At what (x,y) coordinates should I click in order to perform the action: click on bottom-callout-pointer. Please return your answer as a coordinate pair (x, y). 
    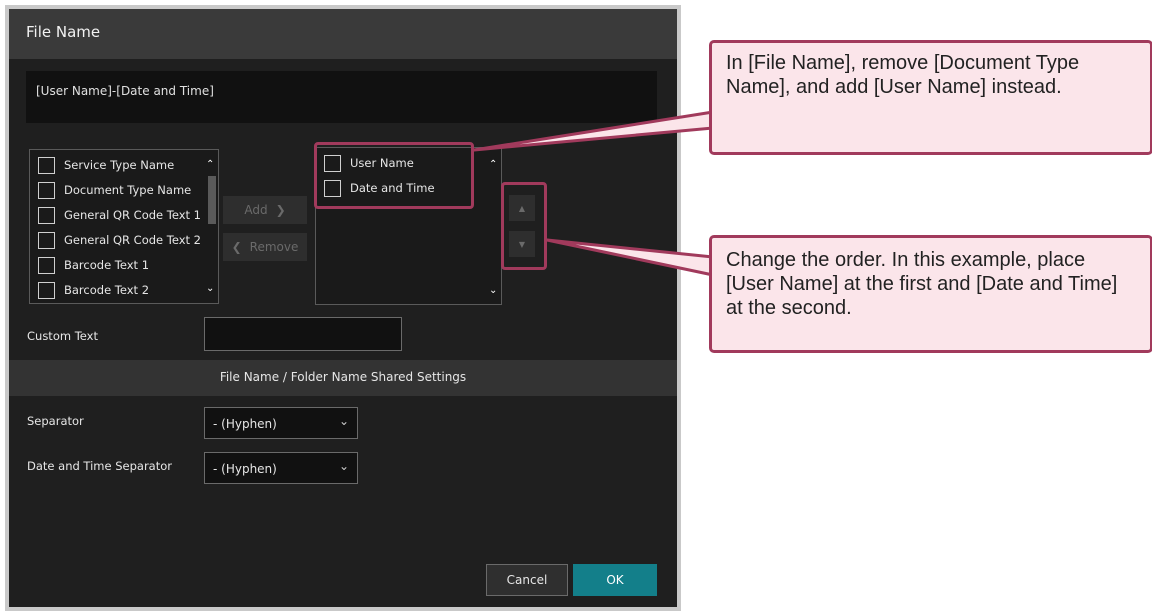
    Looking at the image, I should click on (630, 257).